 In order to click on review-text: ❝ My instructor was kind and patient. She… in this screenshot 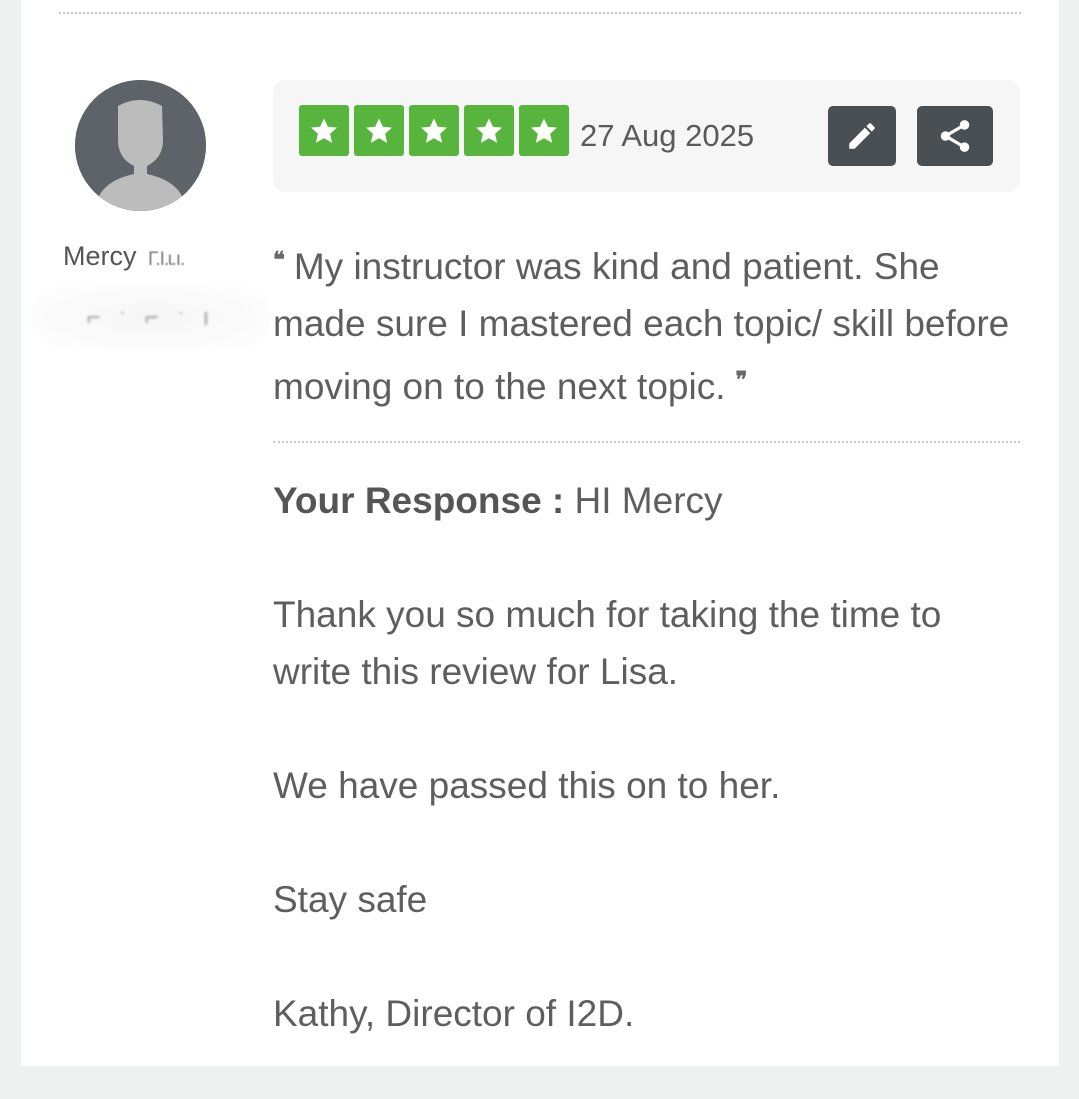, I will do `click(643, 323)`.